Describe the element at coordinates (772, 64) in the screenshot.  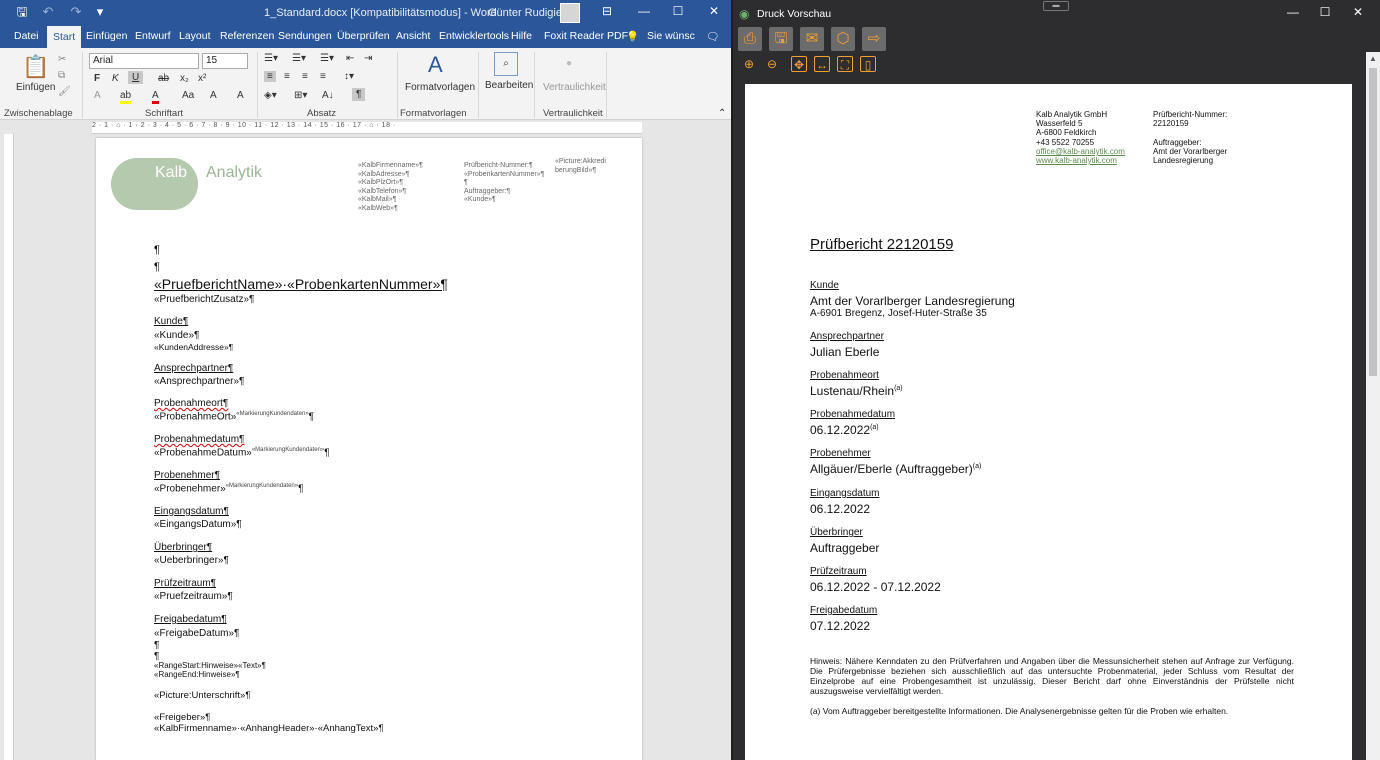
I see `zoom-out-icon: ⊖` at that location.